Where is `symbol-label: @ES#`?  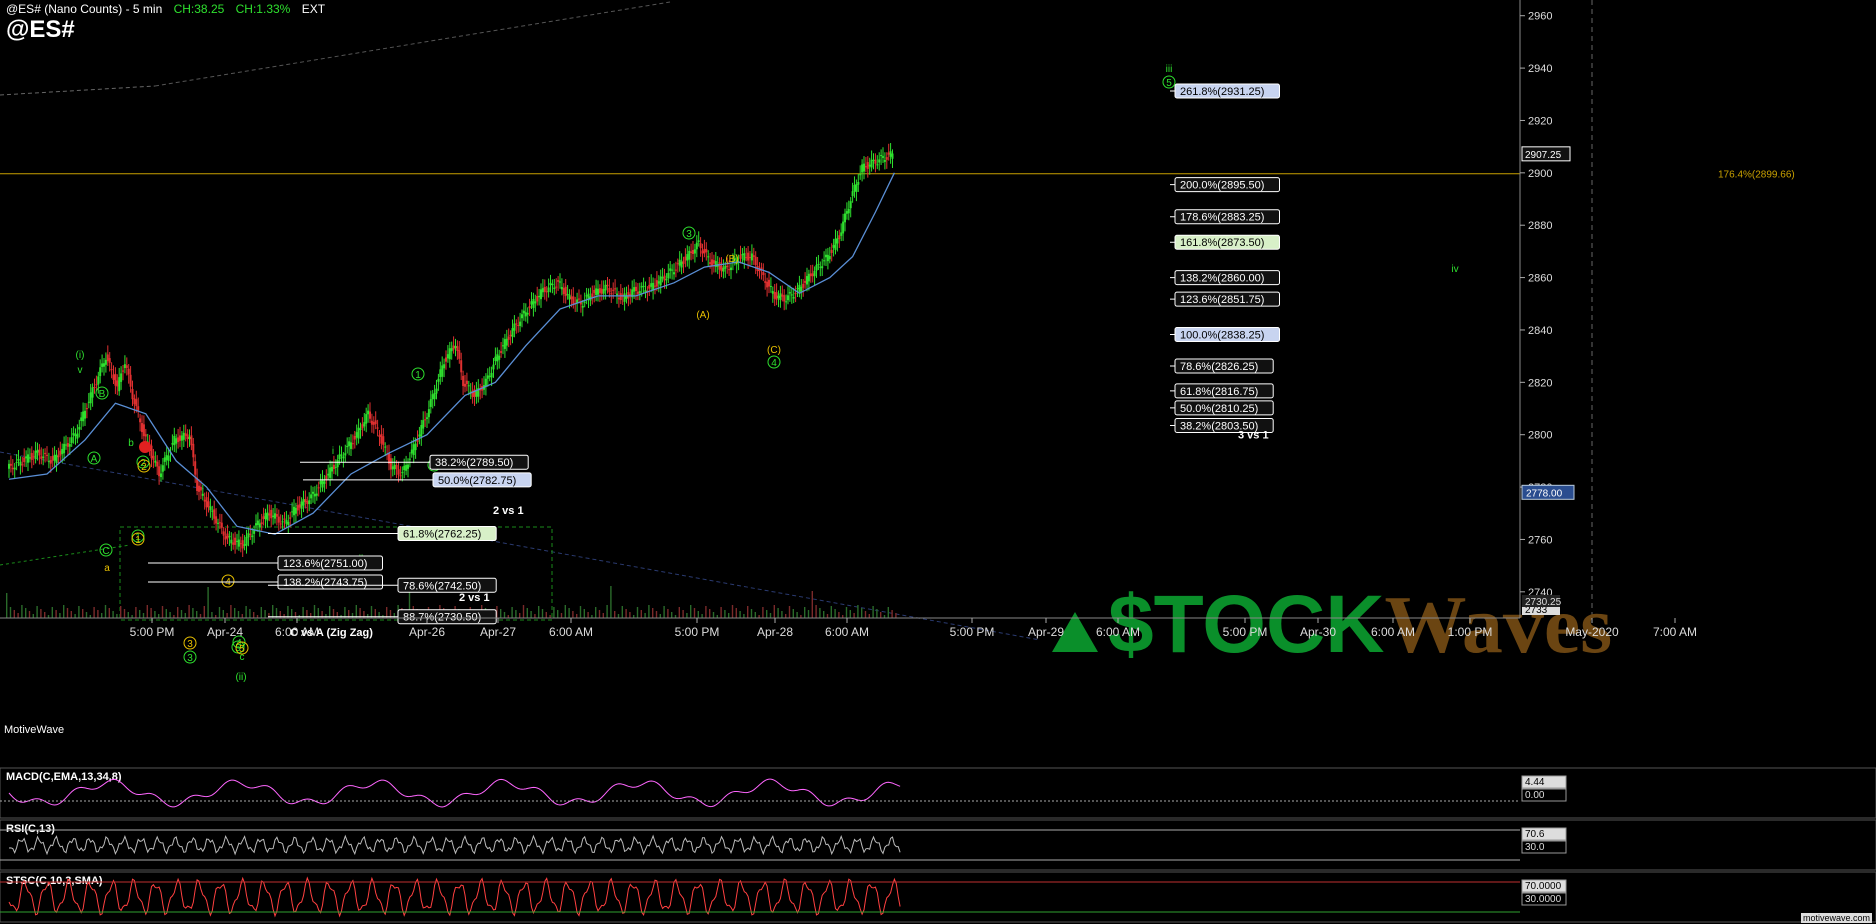
symbol-label: @ES# is located at coordinates (40, 29).